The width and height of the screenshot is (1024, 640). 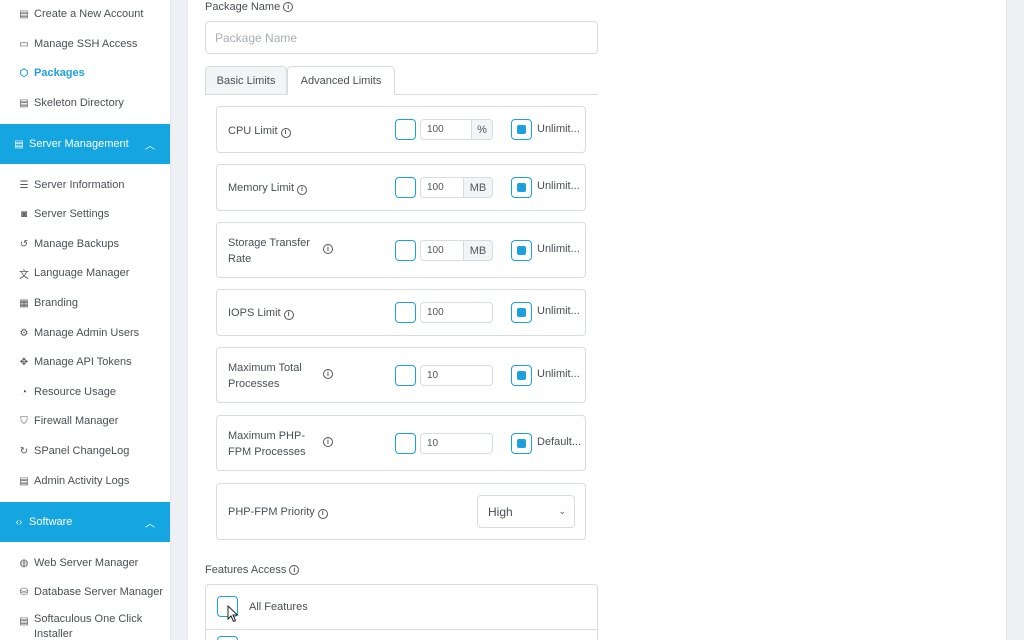 I want to click on sidebar-item-softaculous: ▤ Softaculous One Click Installer, so click(x=85, y=626).